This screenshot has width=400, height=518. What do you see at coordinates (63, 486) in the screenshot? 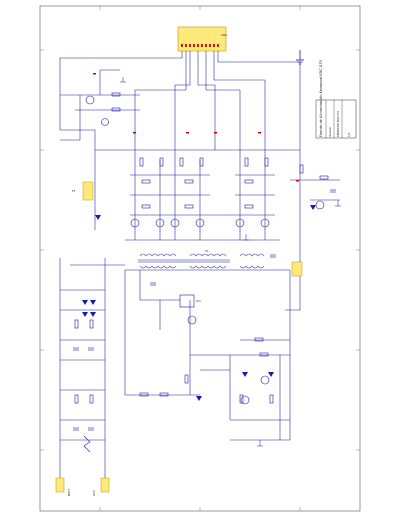
I see `input-connector-left: BATT` at bounding box center [63, 486].